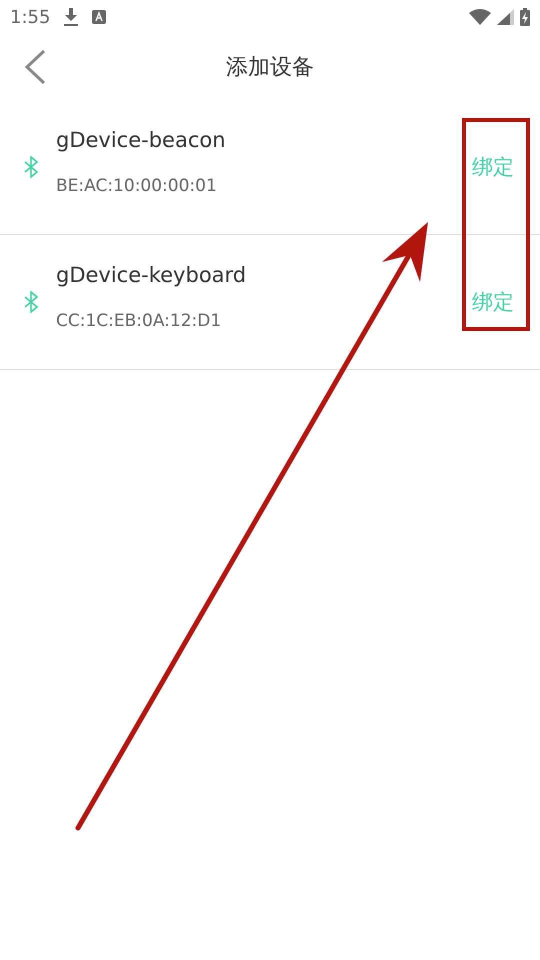 The width and height of the screenshot is (540, 960). What do you see at coordinates (152, 275) in the screenshot?
I see `device-name: gDevice-keyboard` at bounding box center [152, 275].